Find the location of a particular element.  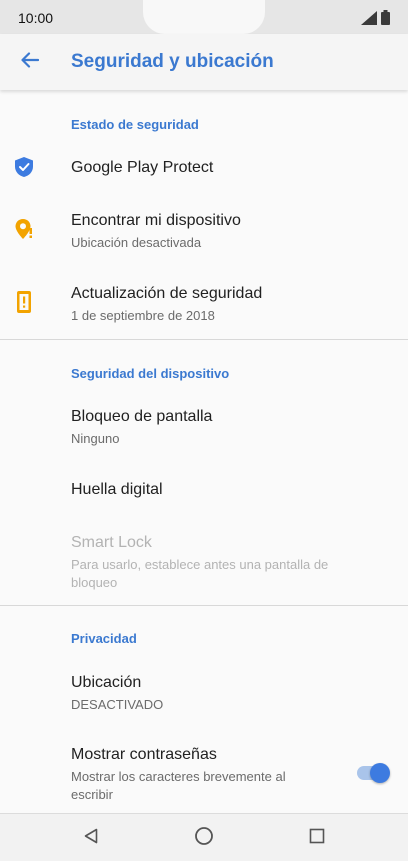

nav-back-button is located at coordinates (91, 838).